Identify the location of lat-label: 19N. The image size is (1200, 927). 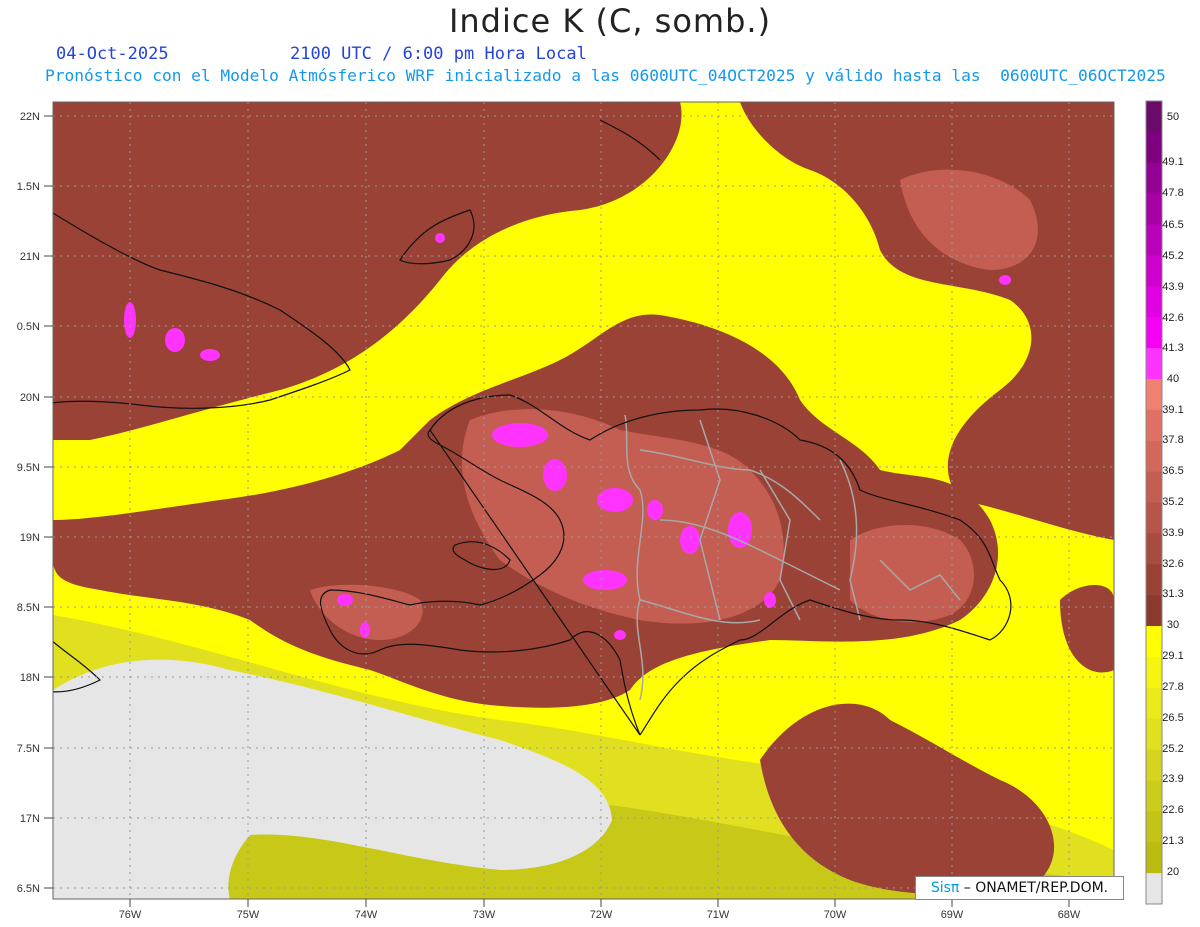
(30, 538).